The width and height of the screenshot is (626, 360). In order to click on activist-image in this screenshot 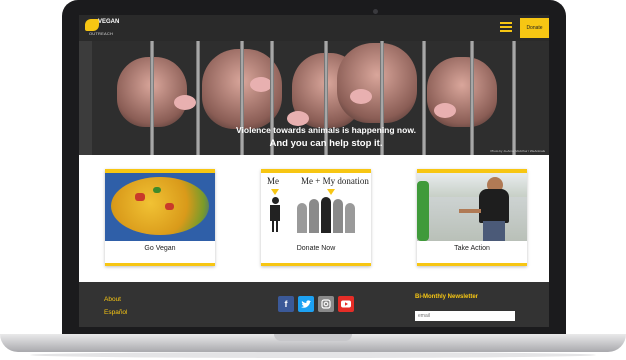, I will do `click(472, 207)`.